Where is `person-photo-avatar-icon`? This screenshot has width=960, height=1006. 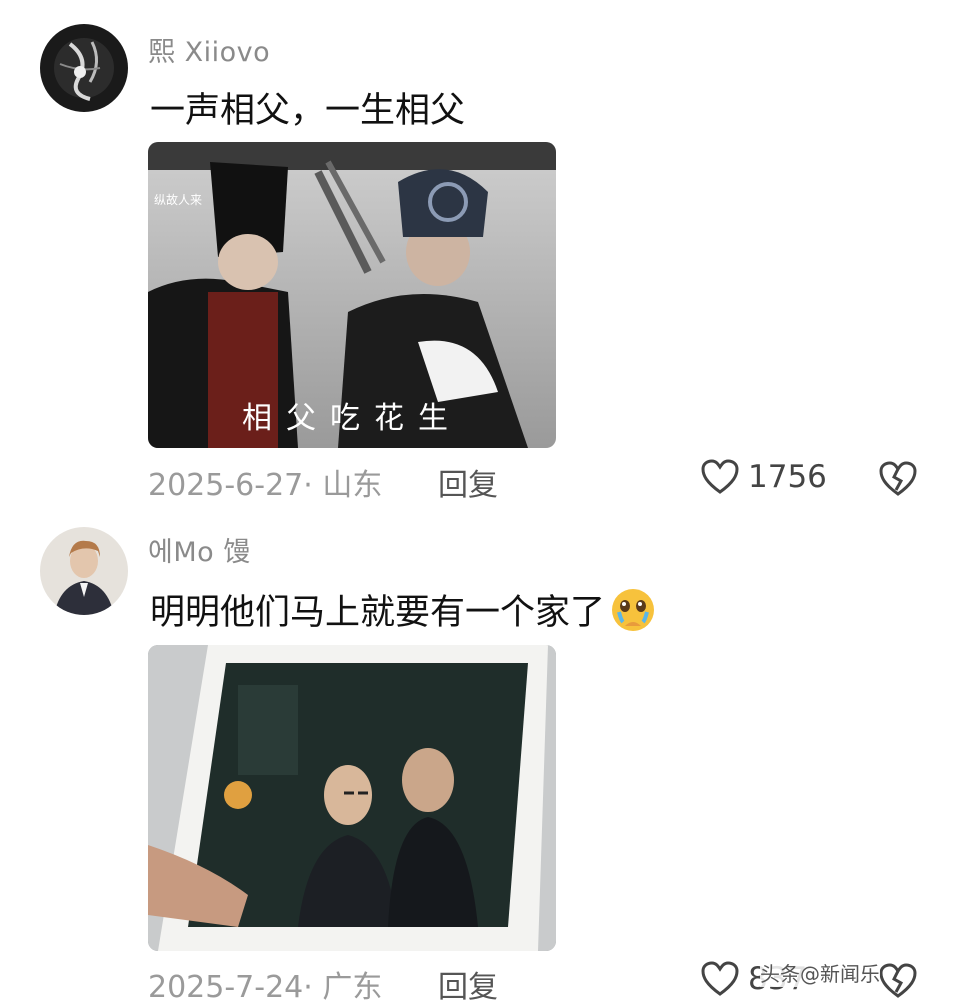
person-photo-avatar-icon is located at coordinates (84, 571).